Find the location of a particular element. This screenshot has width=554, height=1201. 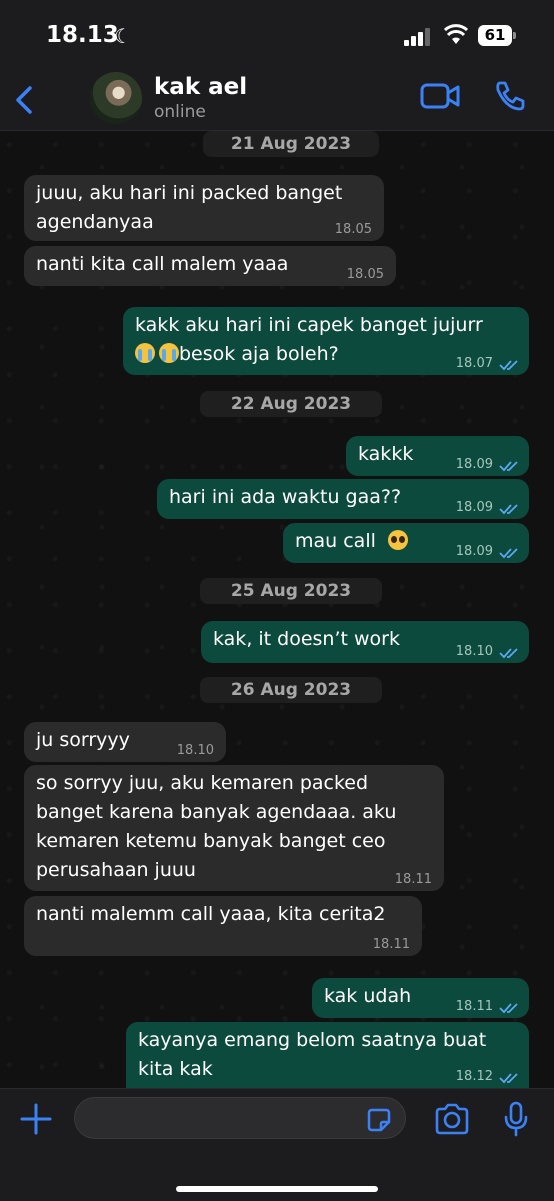

back-chevron-icon is located at coordinates (25, 100).